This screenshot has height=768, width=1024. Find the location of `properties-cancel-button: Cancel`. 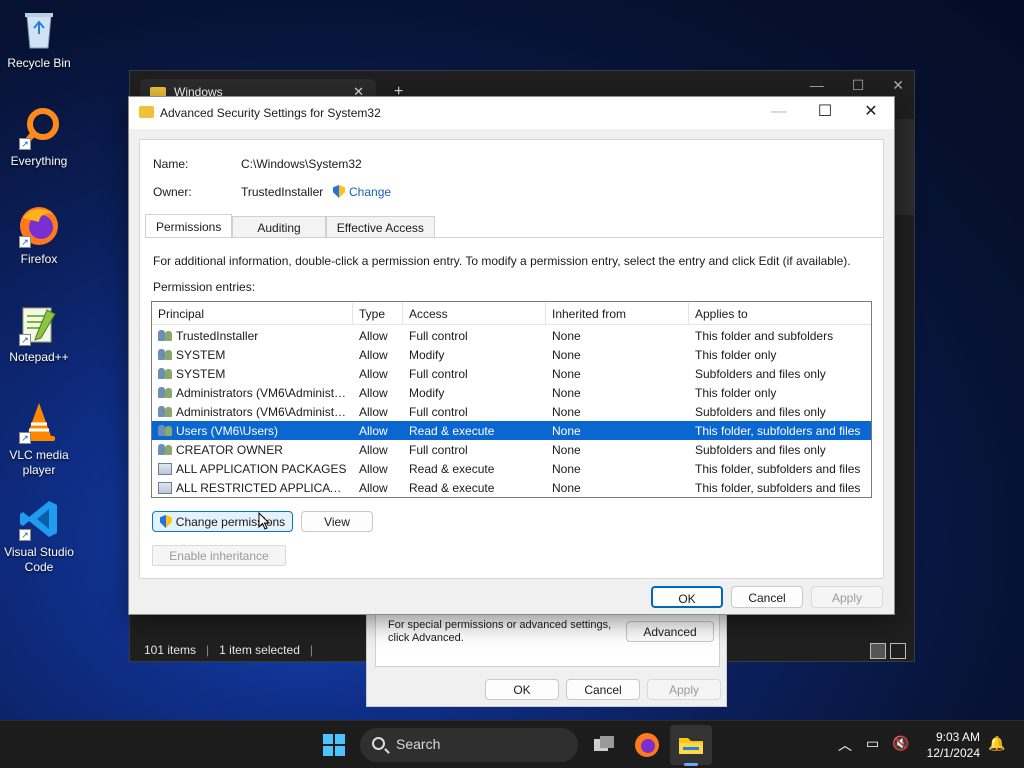

properties-cancel-button: Cancel is located at coordinates (603, 689).